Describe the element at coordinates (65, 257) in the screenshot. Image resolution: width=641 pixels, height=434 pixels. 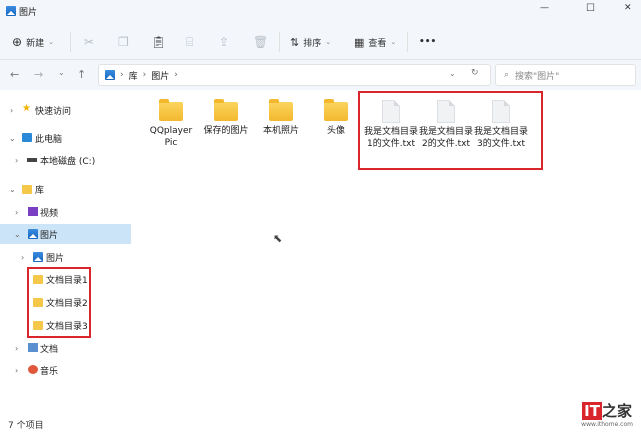
I see `sidebar-item-pictures-sub: › 图片` at that location.